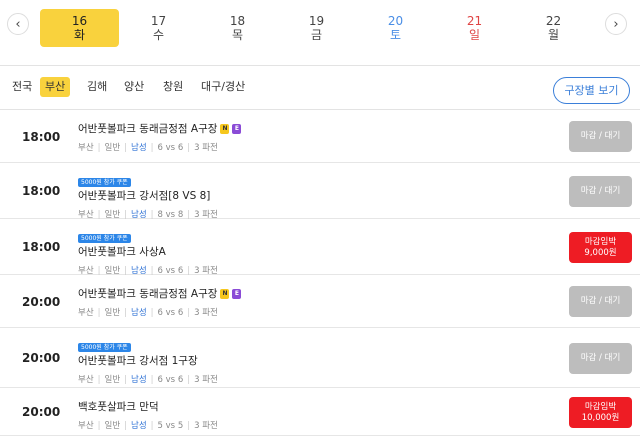  Describe the element at coordinates (148, 425) in the screenshot. I see `match-meta: 부산 | 일반 | 남성 | 5 vs 5 | 3 파전` at that location.